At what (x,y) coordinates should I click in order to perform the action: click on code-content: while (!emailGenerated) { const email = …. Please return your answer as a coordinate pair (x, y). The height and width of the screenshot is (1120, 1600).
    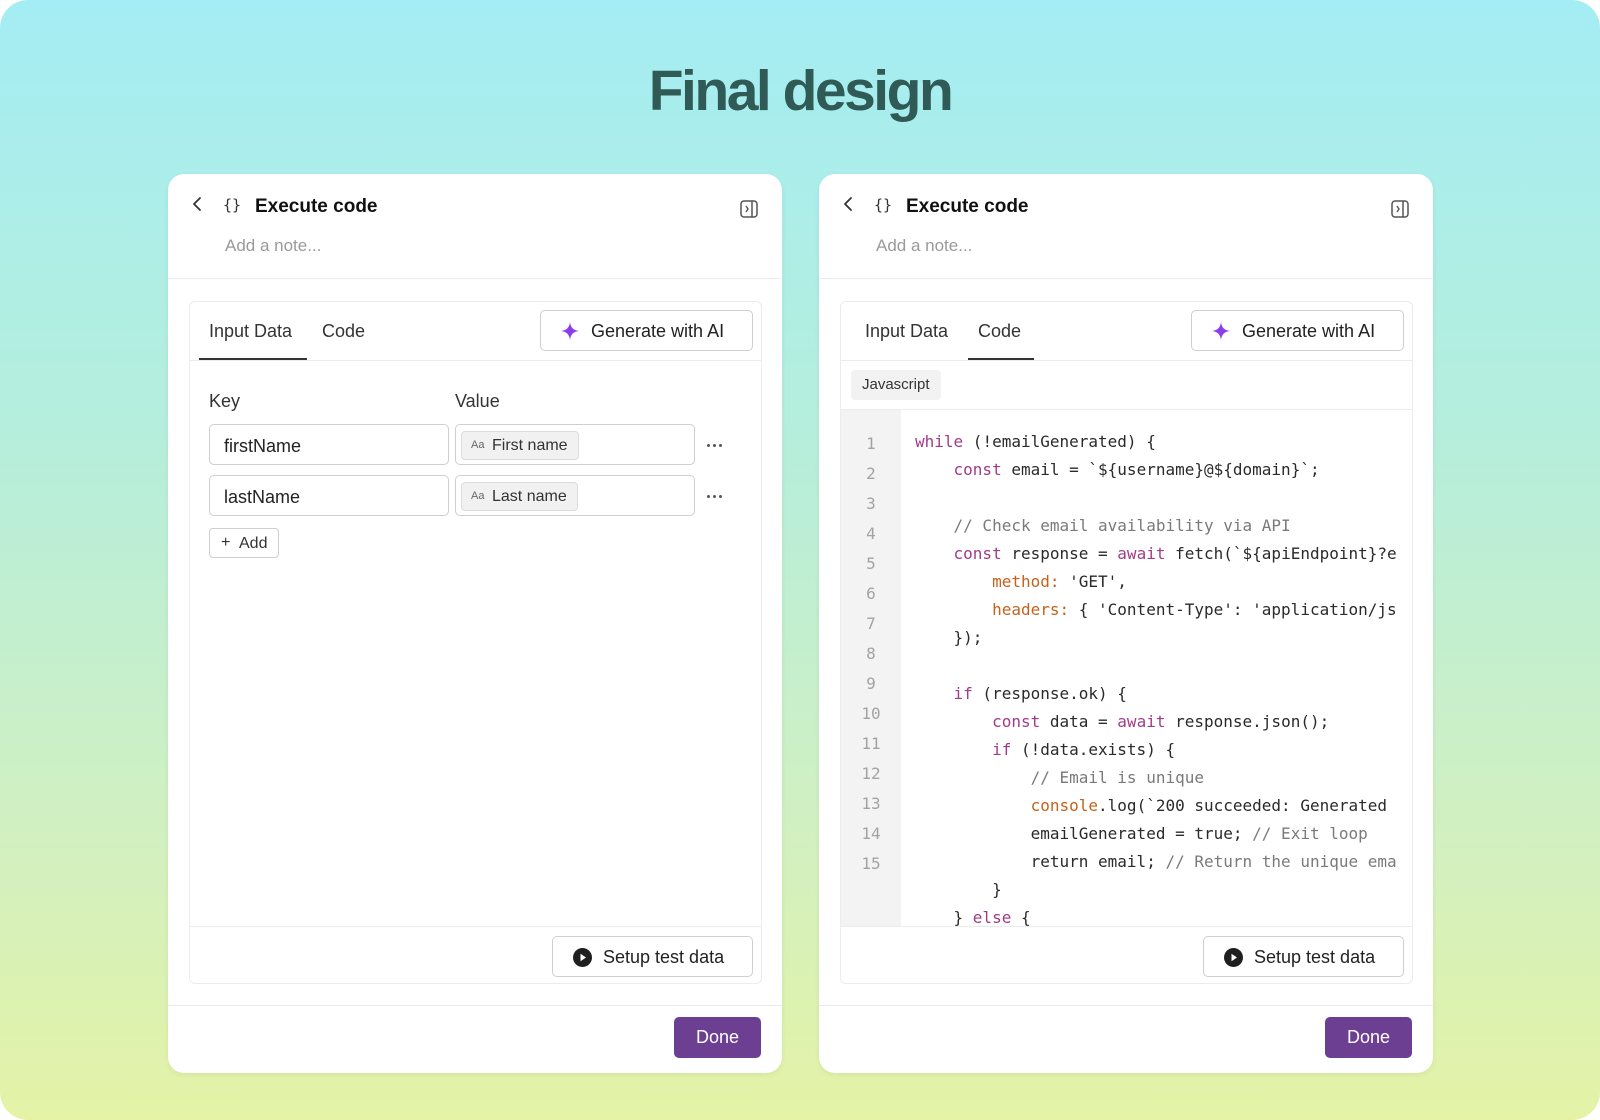
    Looking at the image, I should click on (1163, 668).